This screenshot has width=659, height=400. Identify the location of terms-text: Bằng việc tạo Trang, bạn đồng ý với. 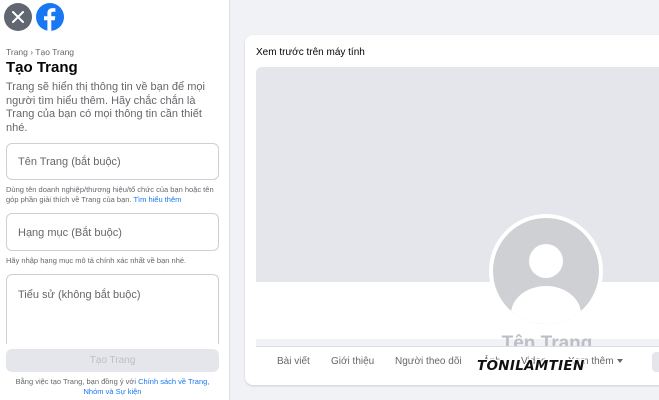
(76, 381).